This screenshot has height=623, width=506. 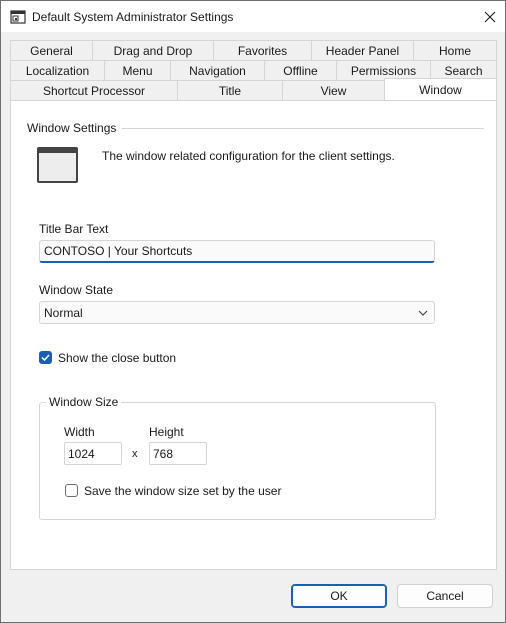 What do you see at coordinates (183, 491) in the screenshot?
I see `save-size-label: Save the window size set by the user` at bounding box center [183, 491].